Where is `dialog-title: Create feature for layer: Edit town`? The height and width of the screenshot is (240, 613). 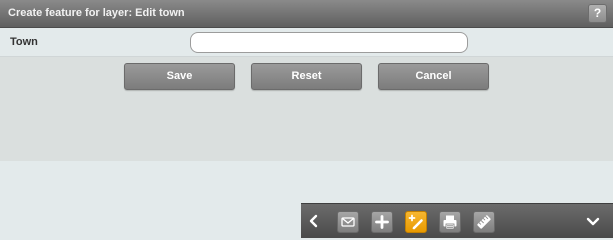
dialog-title: Create feature for layer: Edit town is located at coordinates (96, 13).